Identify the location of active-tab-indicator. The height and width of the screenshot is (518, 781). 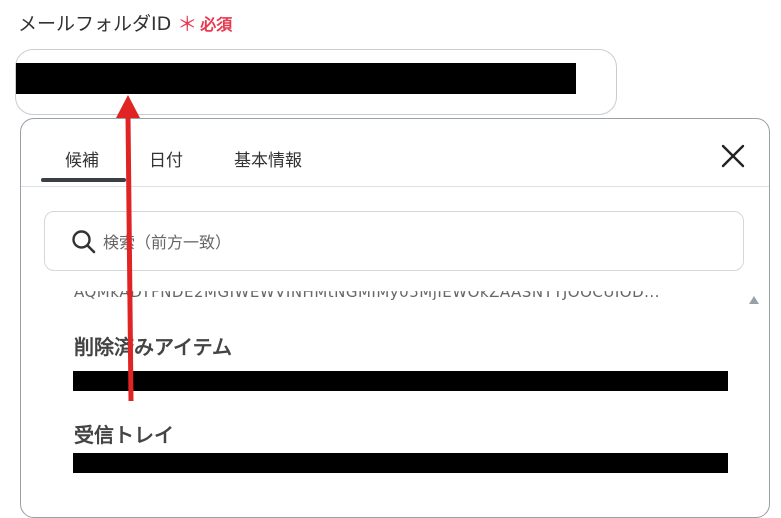
(83, 180).